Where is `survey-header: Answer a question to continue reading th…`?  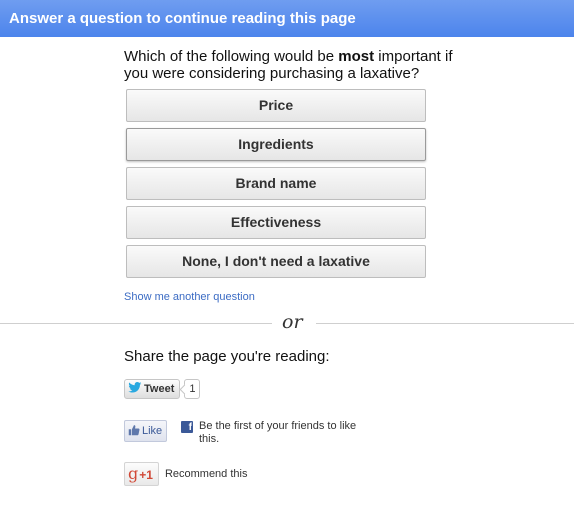 survey-header: Answer a question to continue reading th… is located at coordinates (287, 18).